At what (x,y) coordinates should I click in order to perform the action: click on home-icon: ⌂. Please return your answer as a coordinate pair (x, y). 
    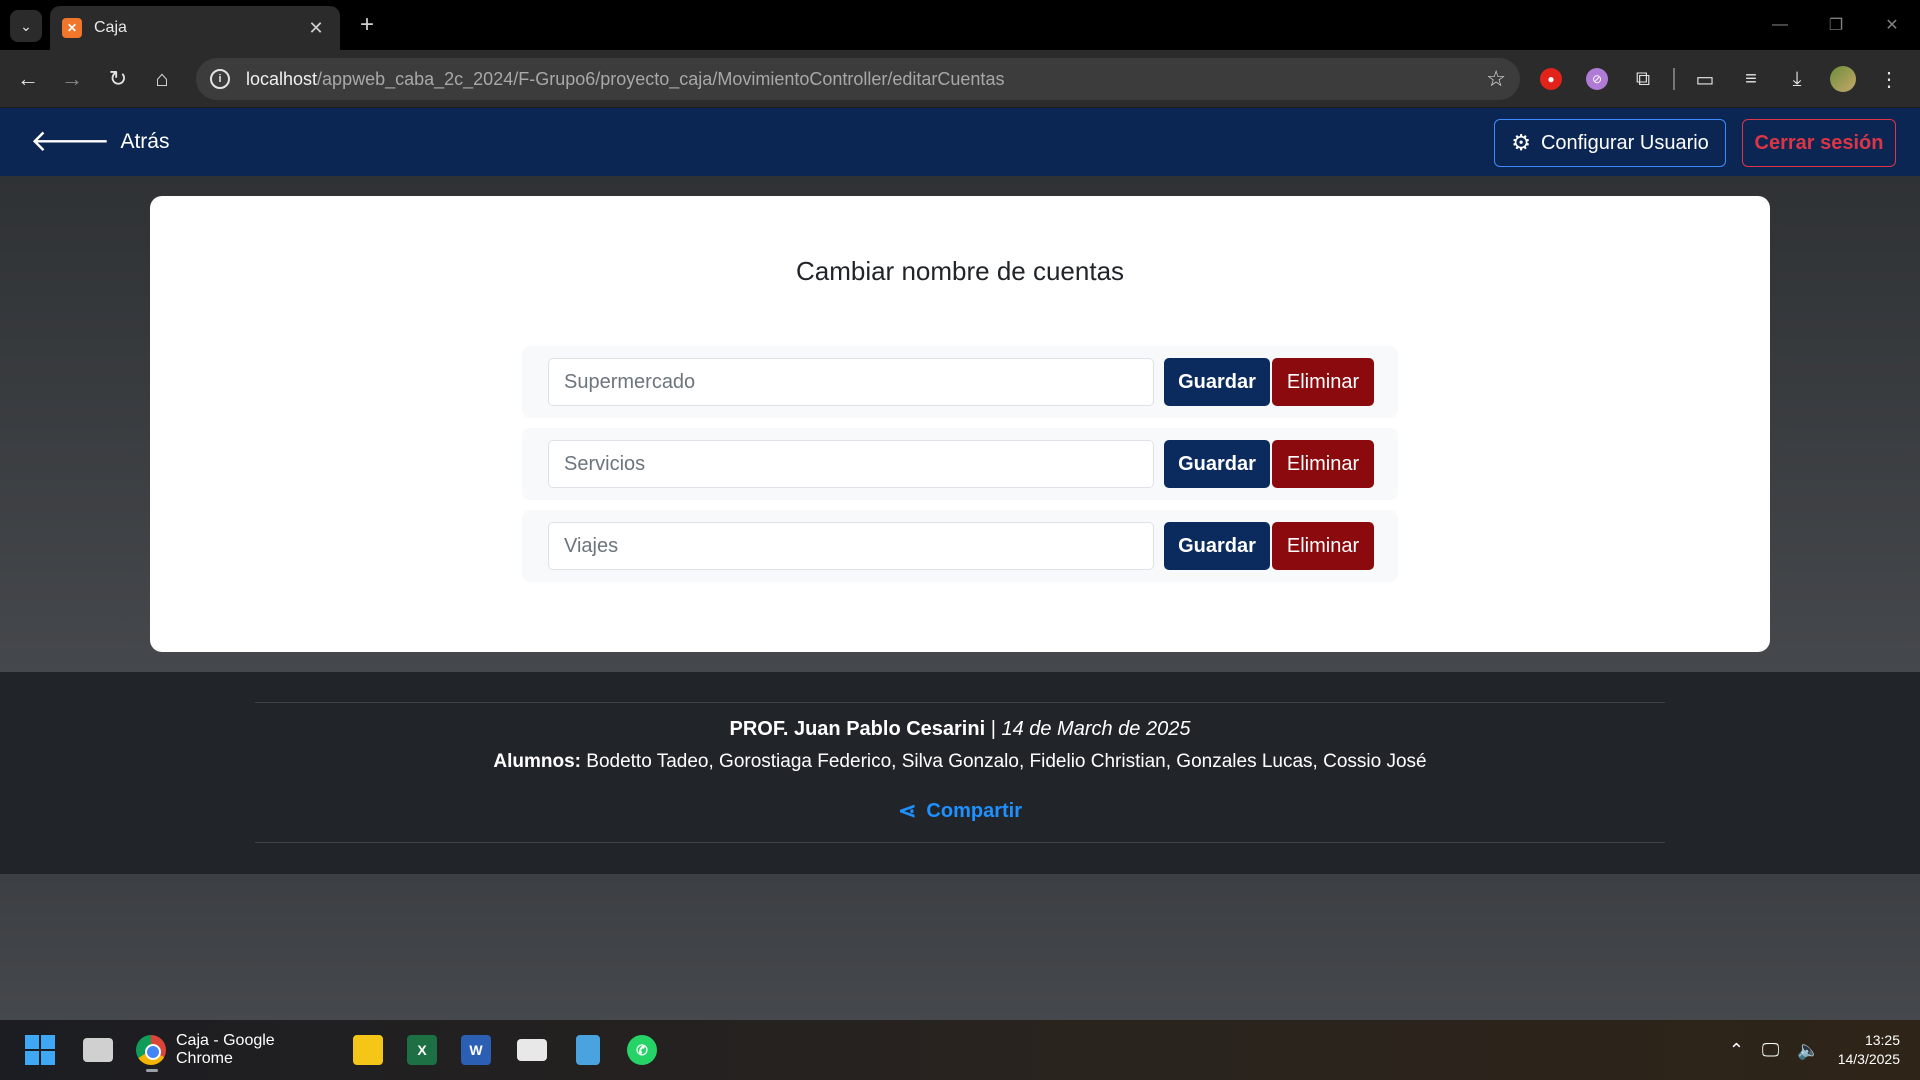
    Looking at the image, I should click on (162, 79).